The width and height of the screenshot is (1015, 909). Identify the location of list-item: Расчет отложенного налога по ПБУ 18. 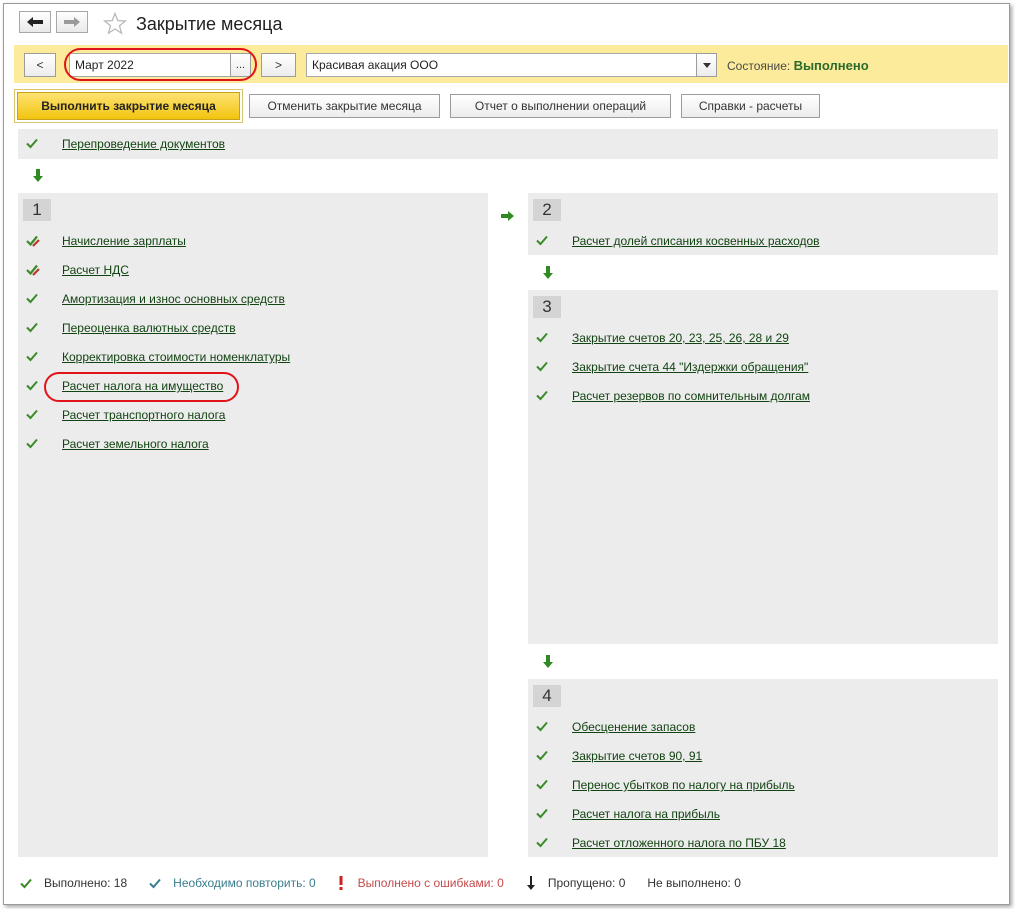
(661, 843).